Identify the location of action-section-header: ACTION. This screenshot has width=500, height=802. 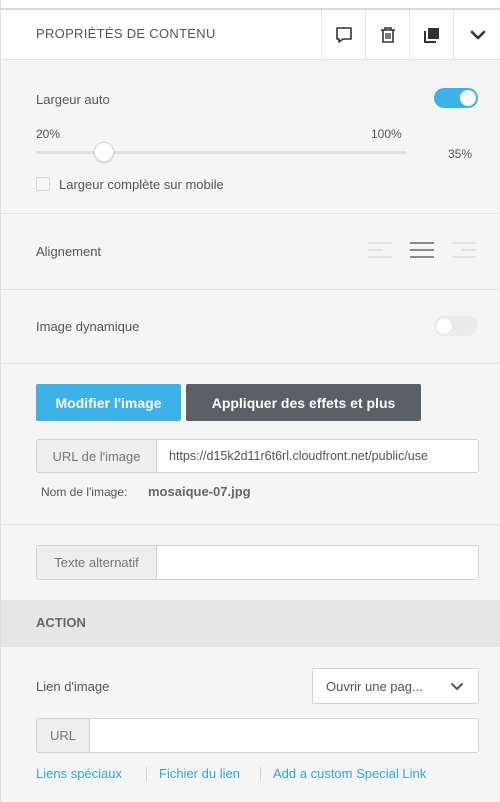
(250, 623).